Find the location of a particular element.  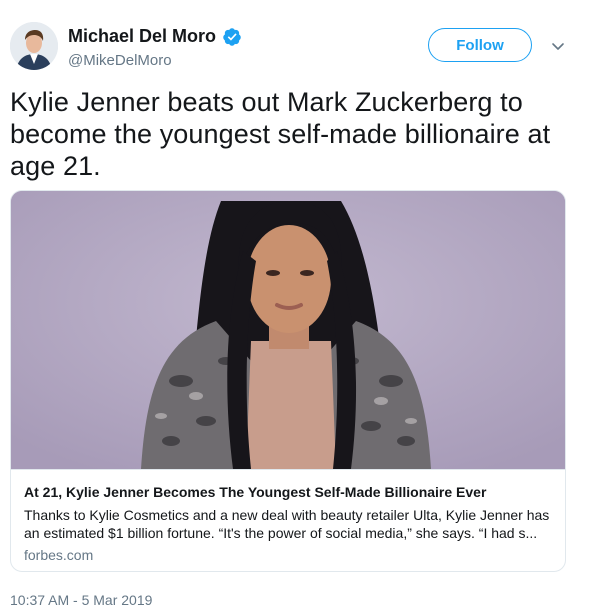

tweet-timestamp: 10:37 AM - 5 Mar 2019 is located at coordinates (81, 600).